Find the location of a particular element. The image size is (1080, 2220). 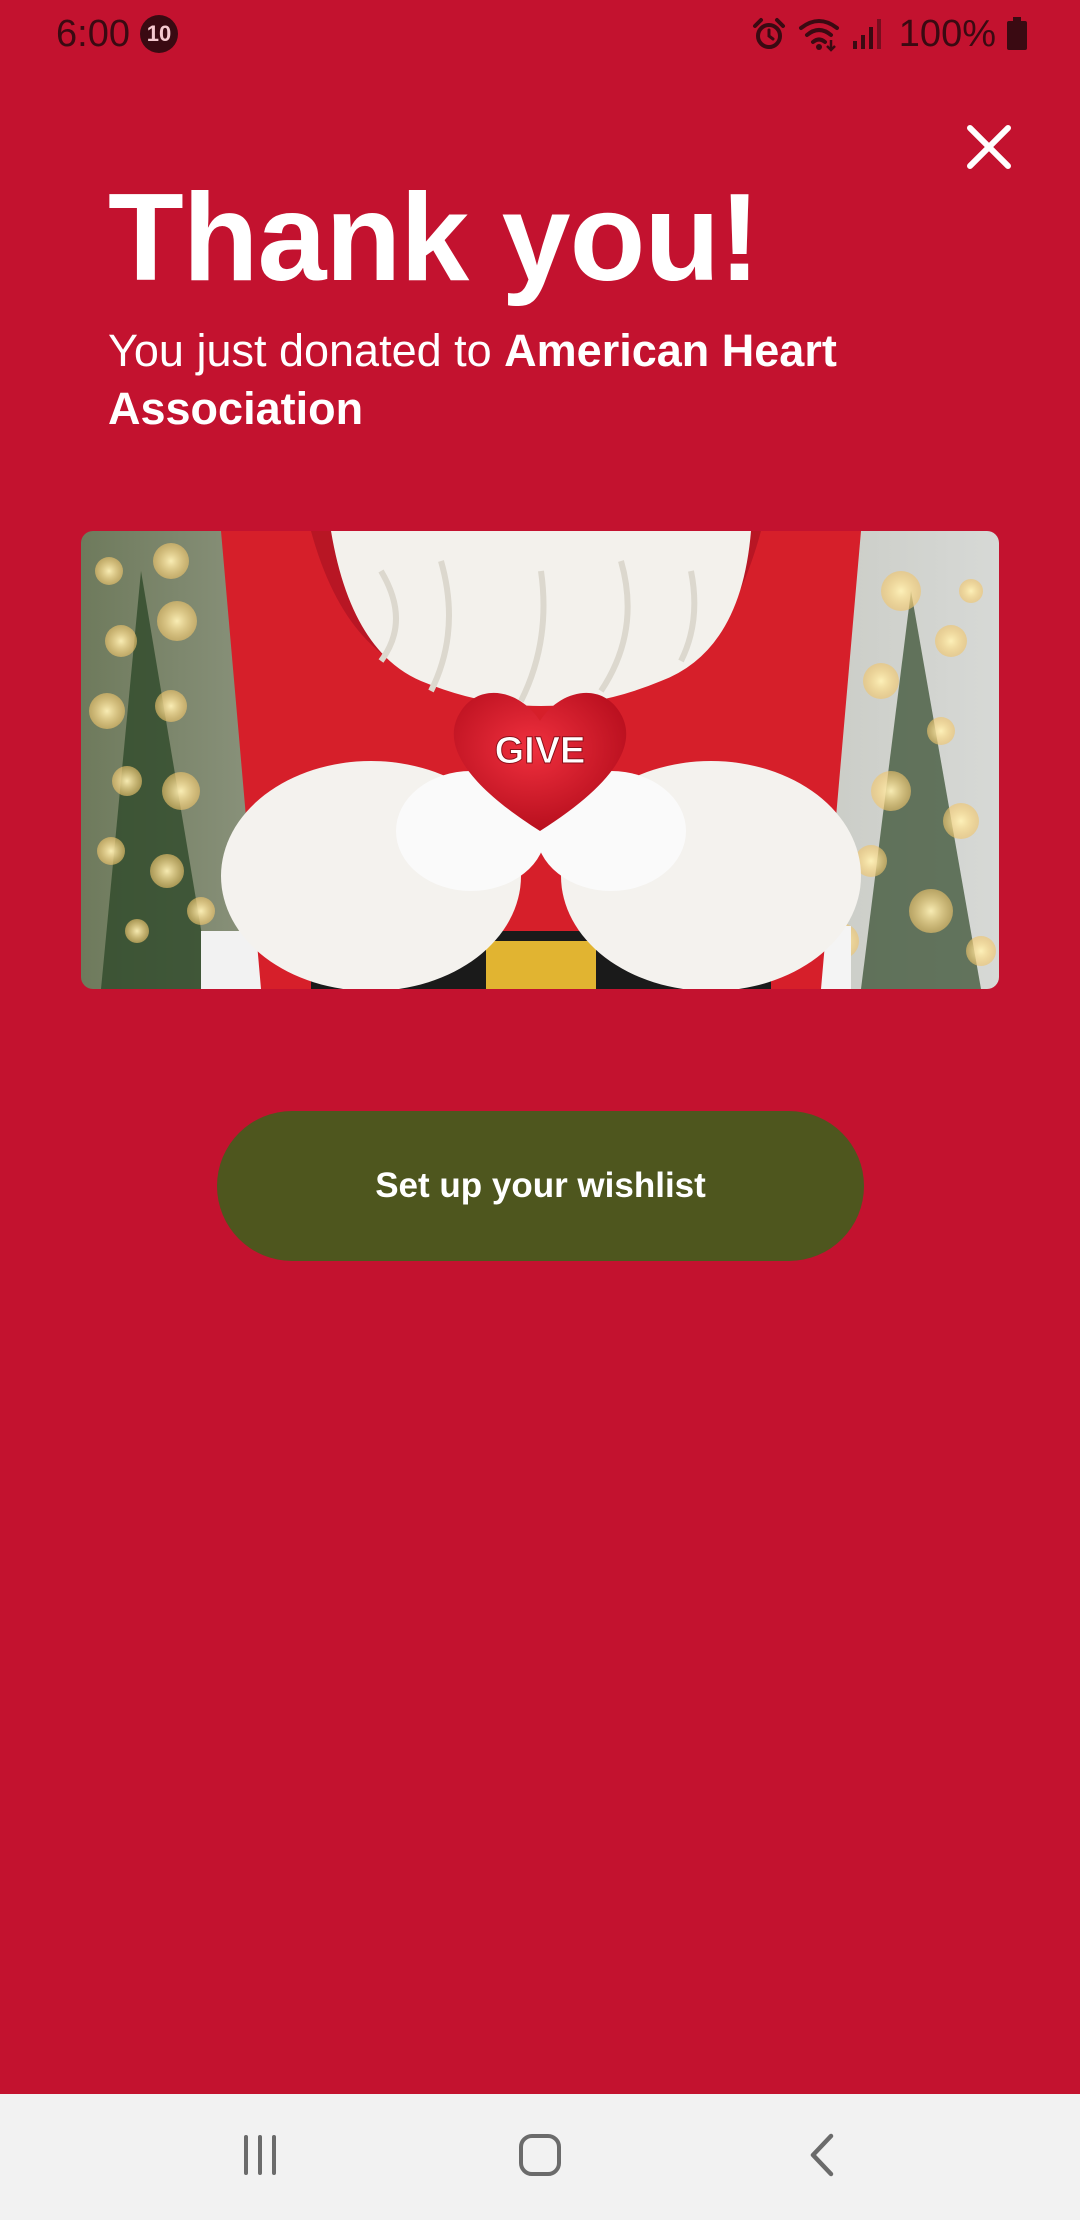

status-bar: 6:00 10 100% is located at coordinates (540, 33).